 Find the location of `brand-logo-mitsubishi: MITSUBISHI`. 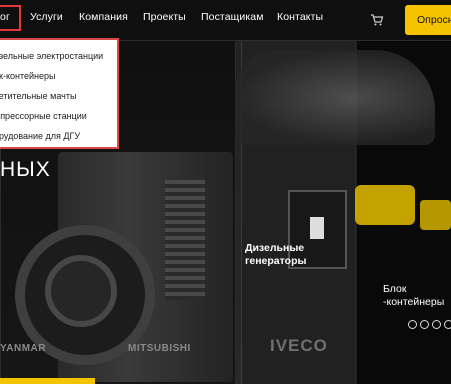

brand-logo-mitsubishi: MITSUBISHI is located at coordinates (159, 348).